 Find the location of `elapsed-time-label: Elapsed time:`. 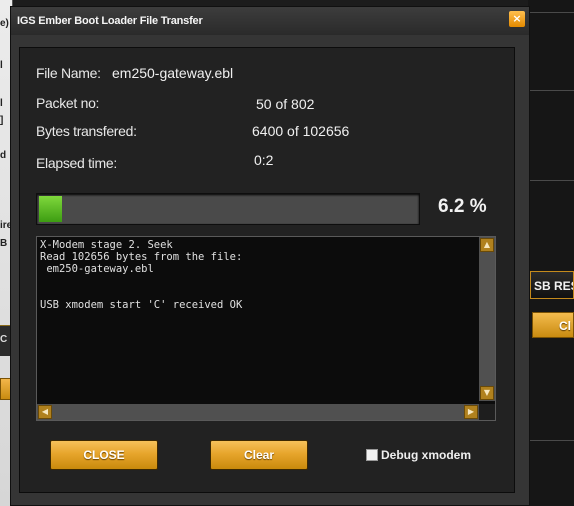

elapsed-time-label: Elapsed time: is located at coordinates (76, 163).